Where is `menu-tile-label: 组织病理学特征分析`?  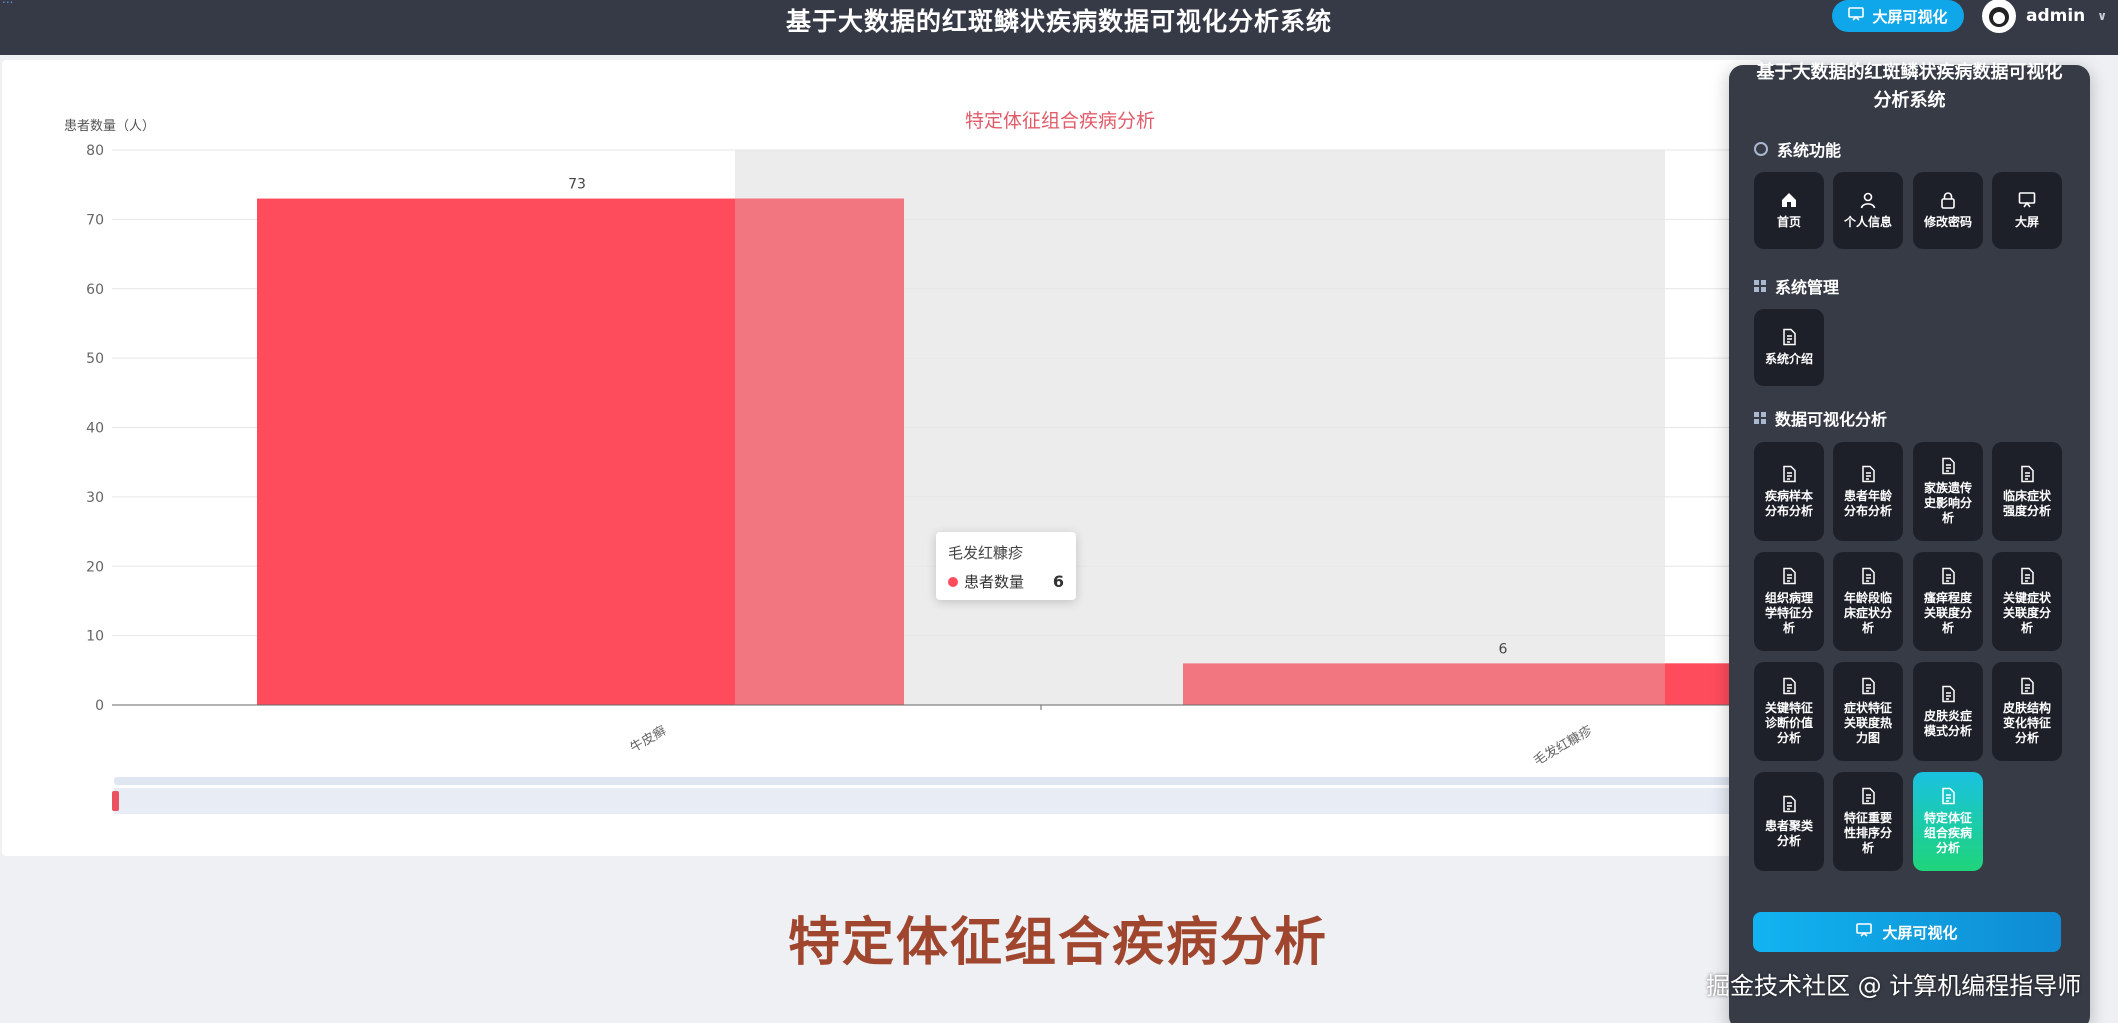 menu-tile-label: 组织病理学特征分析 is located at coordinates (1788, 613).